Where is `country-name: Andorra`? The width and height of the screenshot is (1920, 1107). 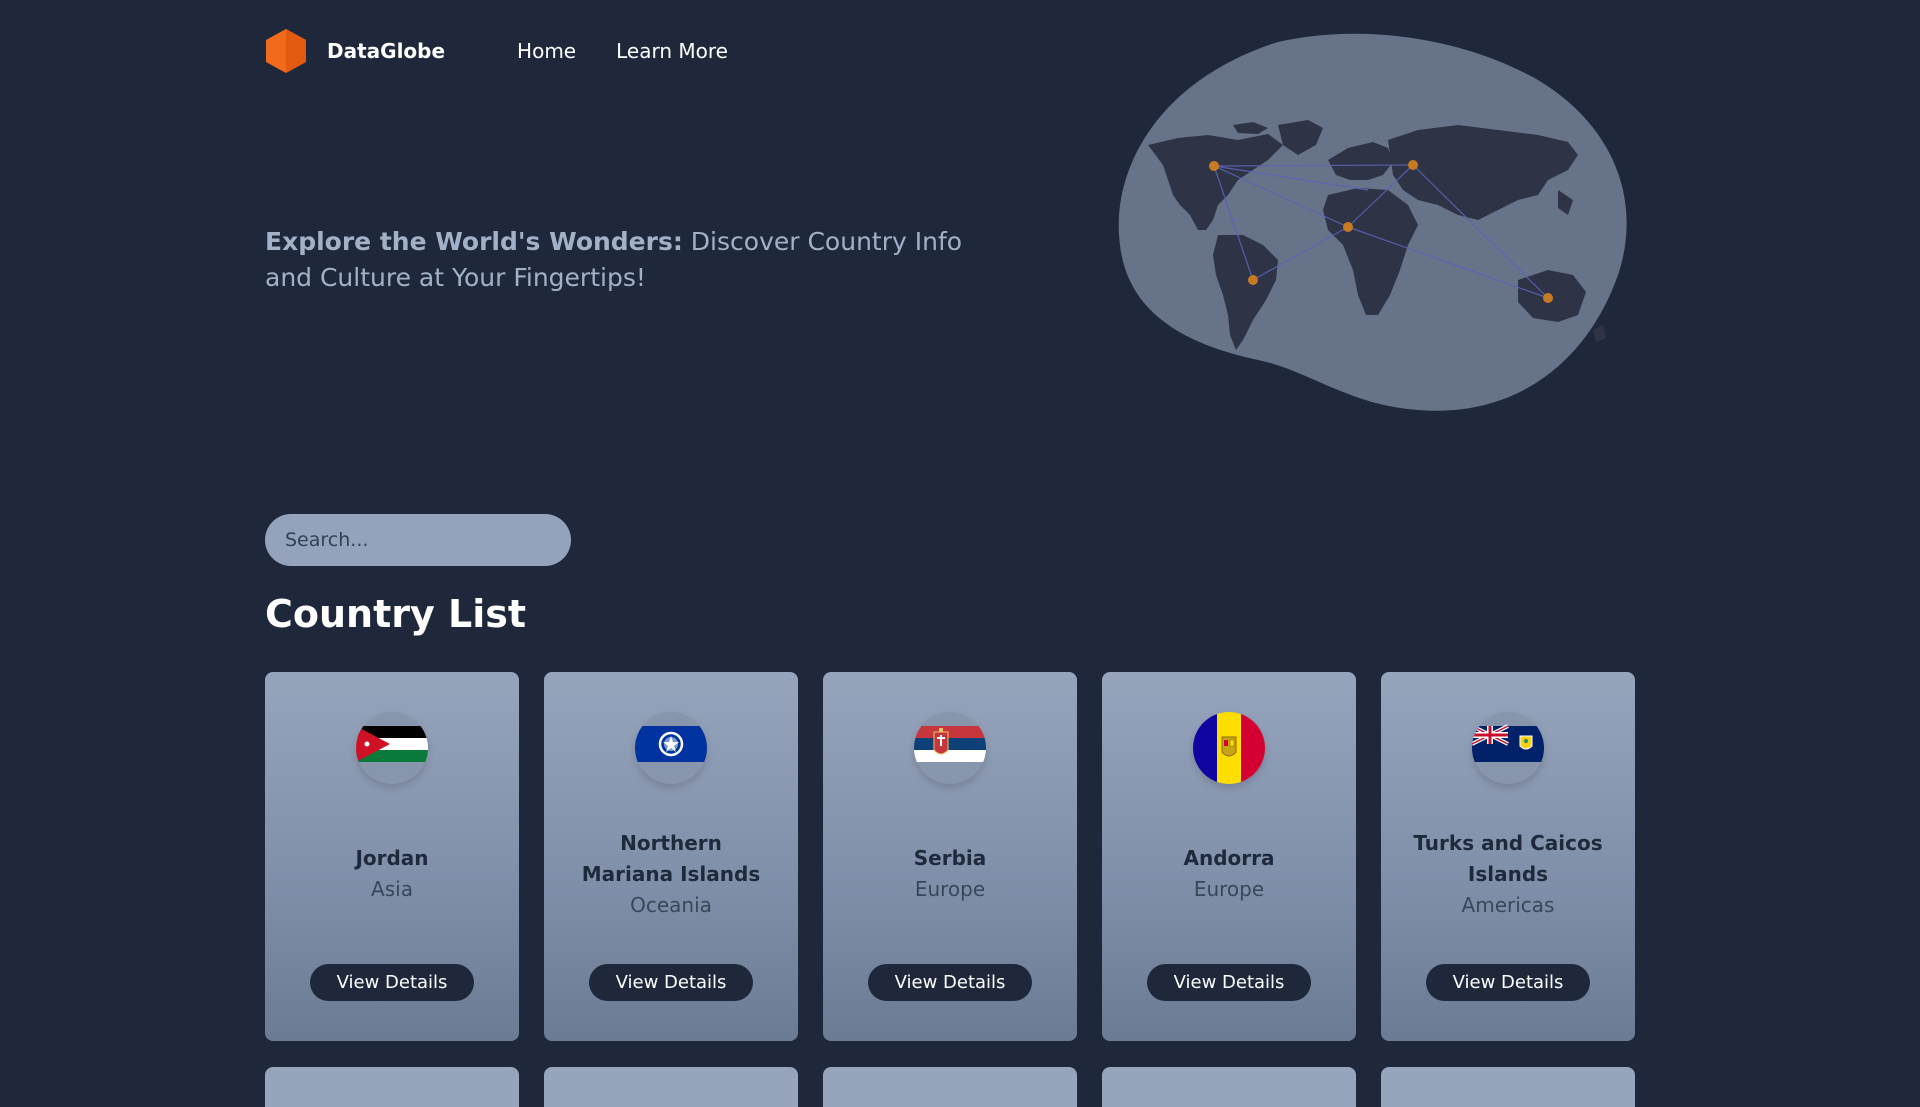 country-name: Andorra is located at coordinates (1229, 858).